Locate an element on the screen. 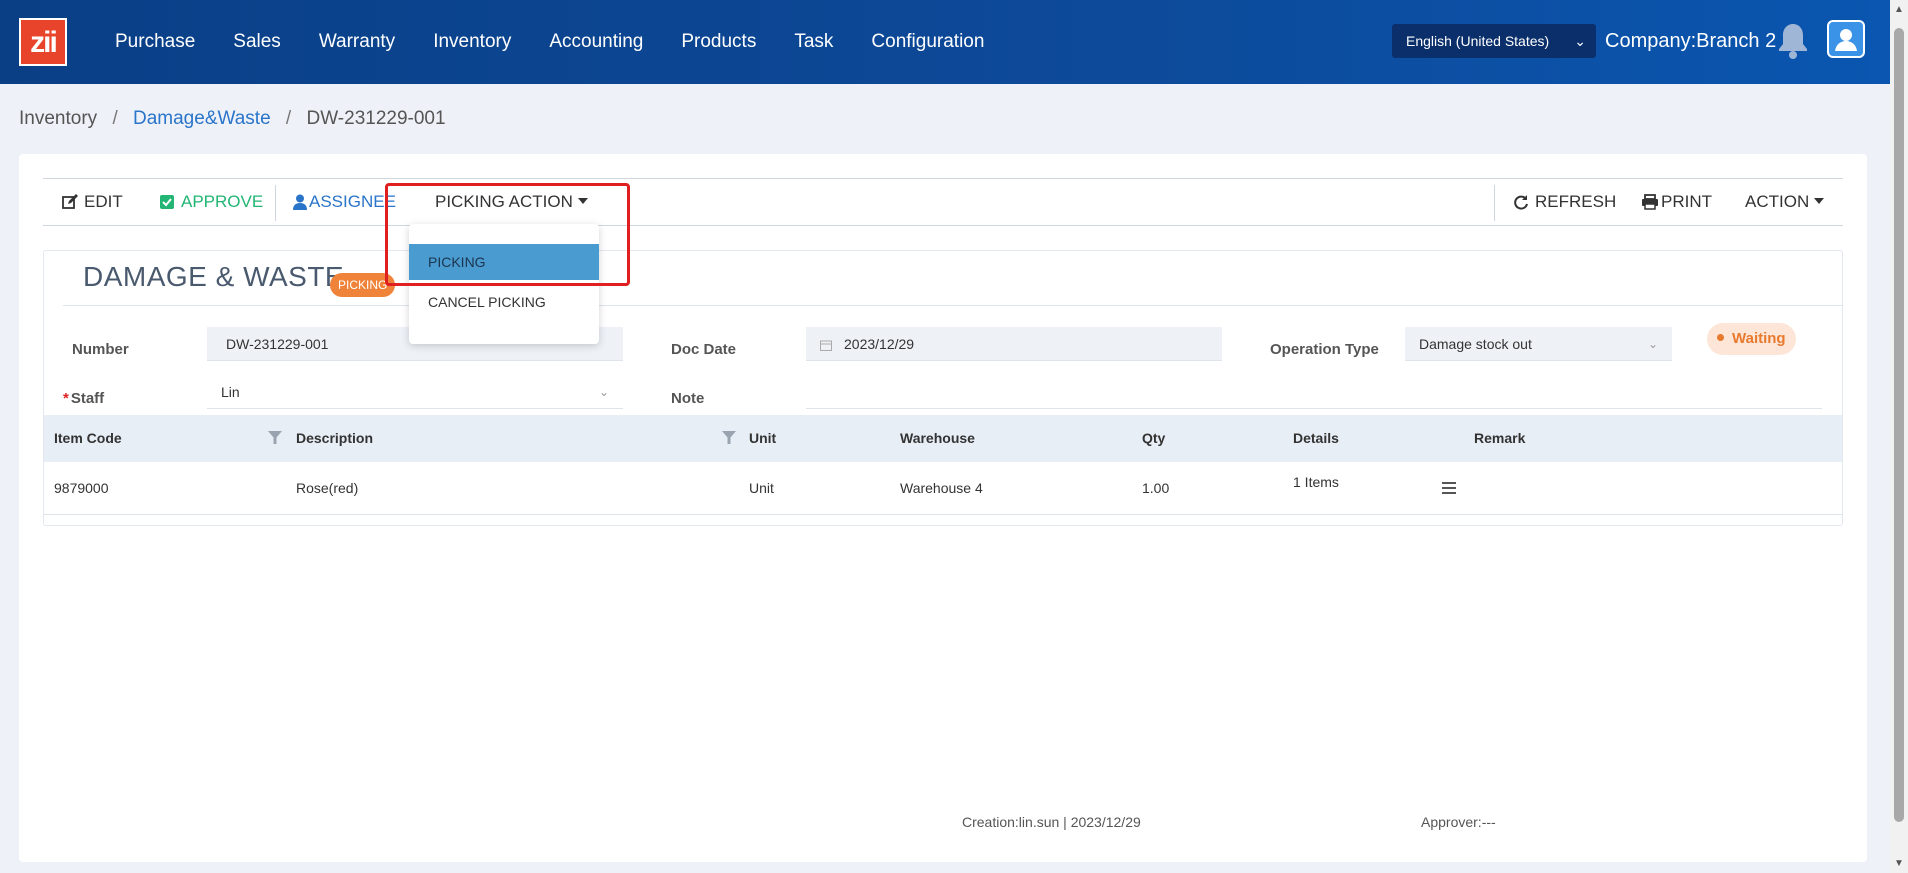 The height and width of the screenshot is (873, 1908). nav-item-warranty: Warranty is located at coordinates (357, 42).